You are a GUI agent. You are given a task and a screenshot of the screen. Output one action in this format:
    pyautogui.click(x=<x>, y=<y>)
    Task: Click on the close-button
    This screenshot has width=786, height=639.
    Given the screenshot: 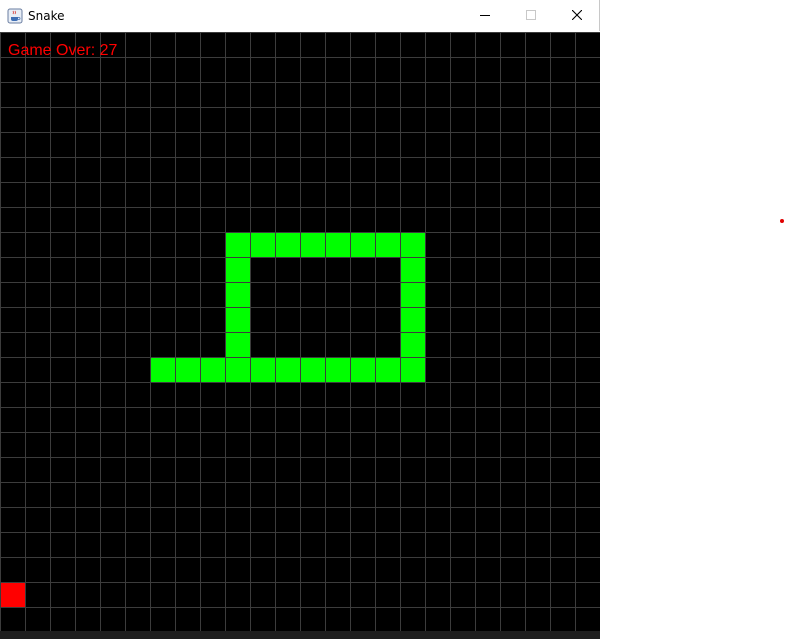 What is the action you would take?
    pyautogui.click(x=577, y=15)
    